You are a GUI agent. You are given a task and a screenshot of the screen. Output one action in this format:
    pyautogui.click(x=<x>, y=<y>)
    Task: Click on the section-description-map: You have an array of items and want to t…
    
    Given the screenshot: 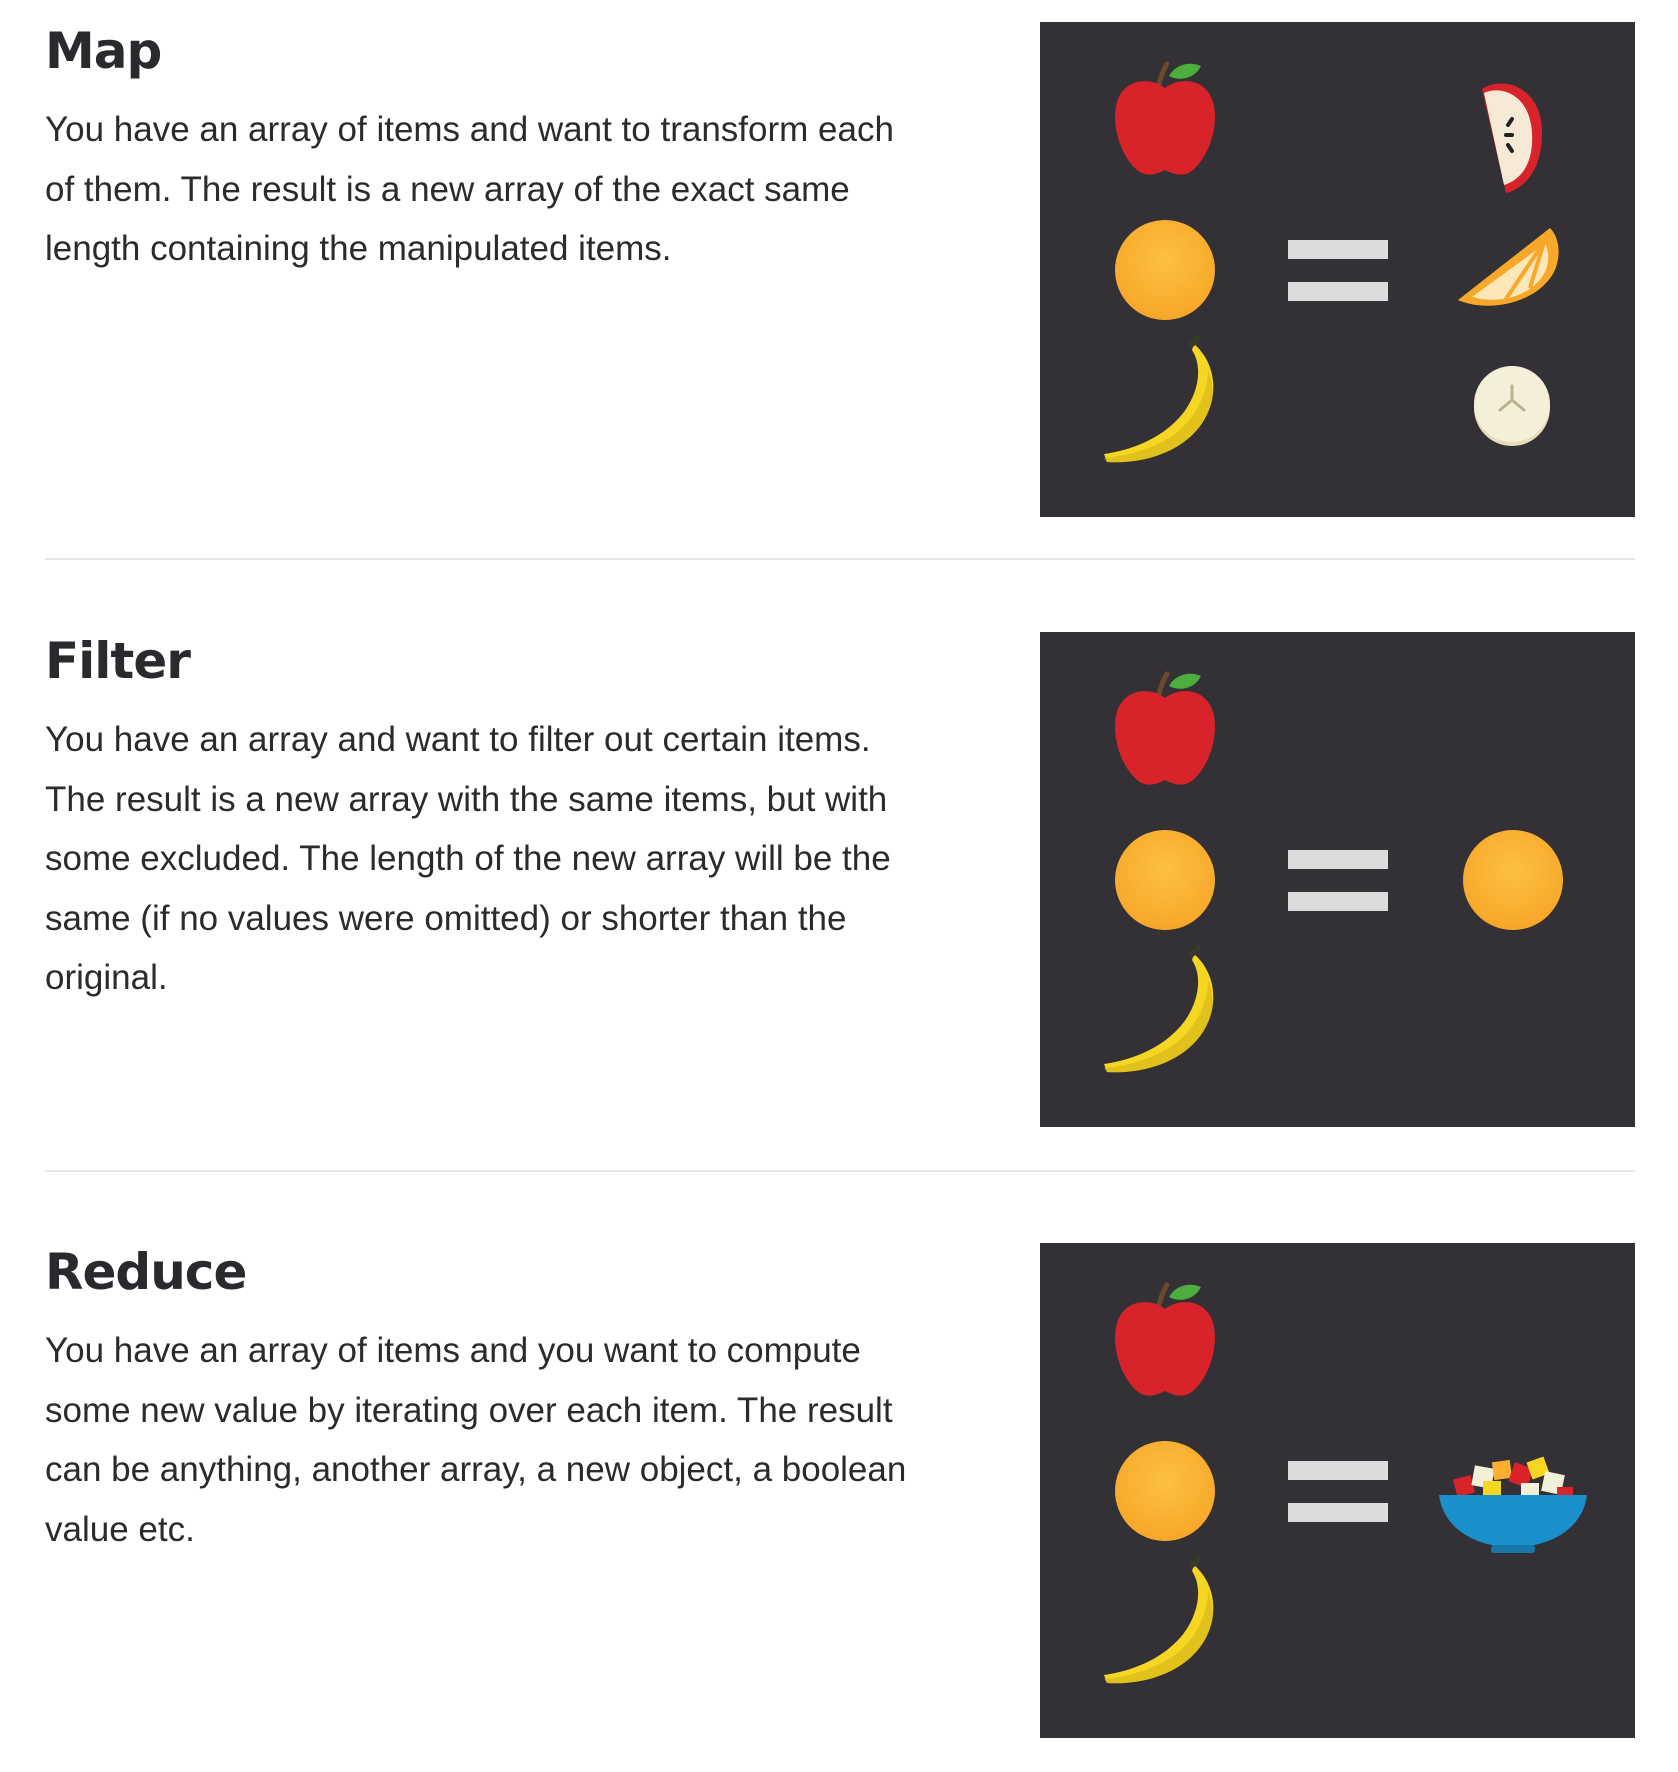 What is the action you would take?
    pyautogui.click(x=469, y=189)
    